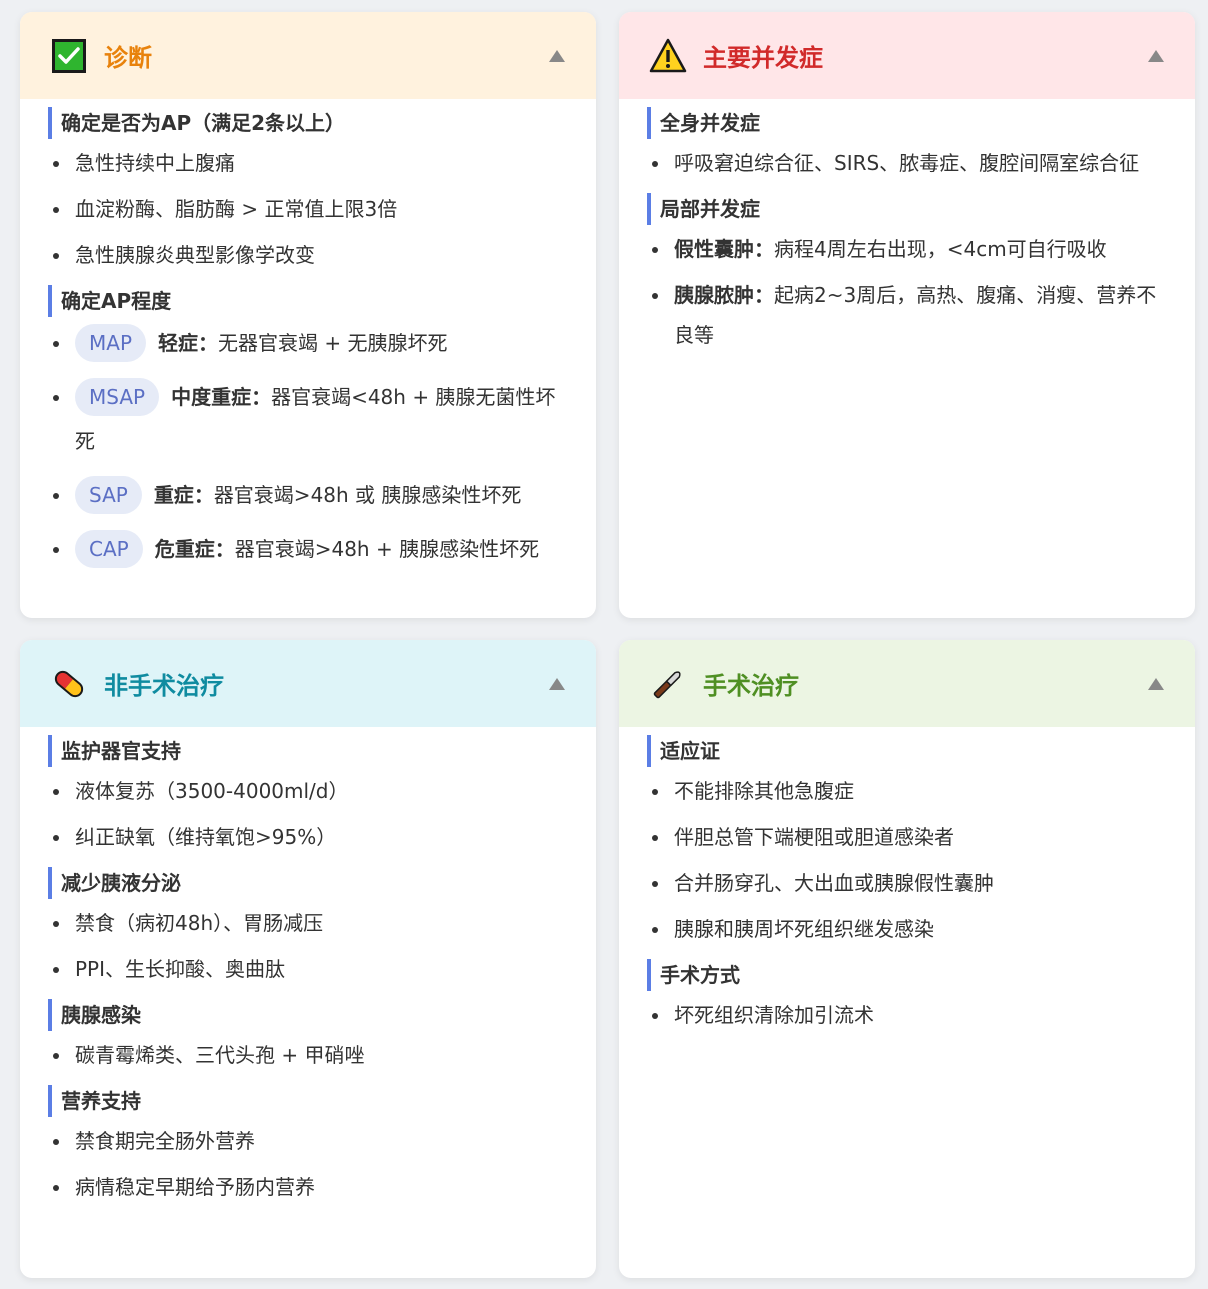  I want to click on severity-tag: MSAP, so click(117, 397).